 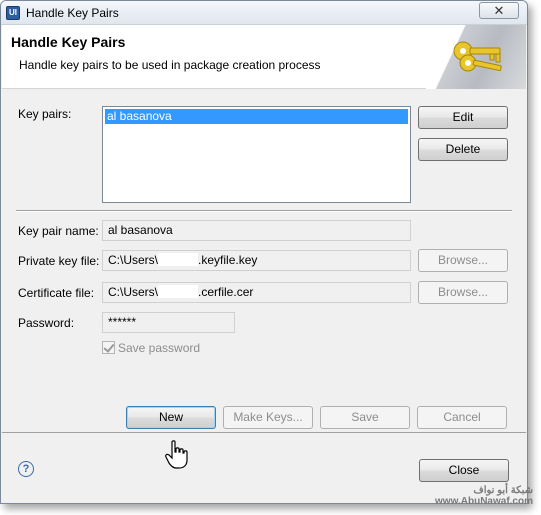 What do you see at coordinates (256, 154) in the screenshot?
I see `key-pairs-list: al basanova` at bounding box center [256, 154].